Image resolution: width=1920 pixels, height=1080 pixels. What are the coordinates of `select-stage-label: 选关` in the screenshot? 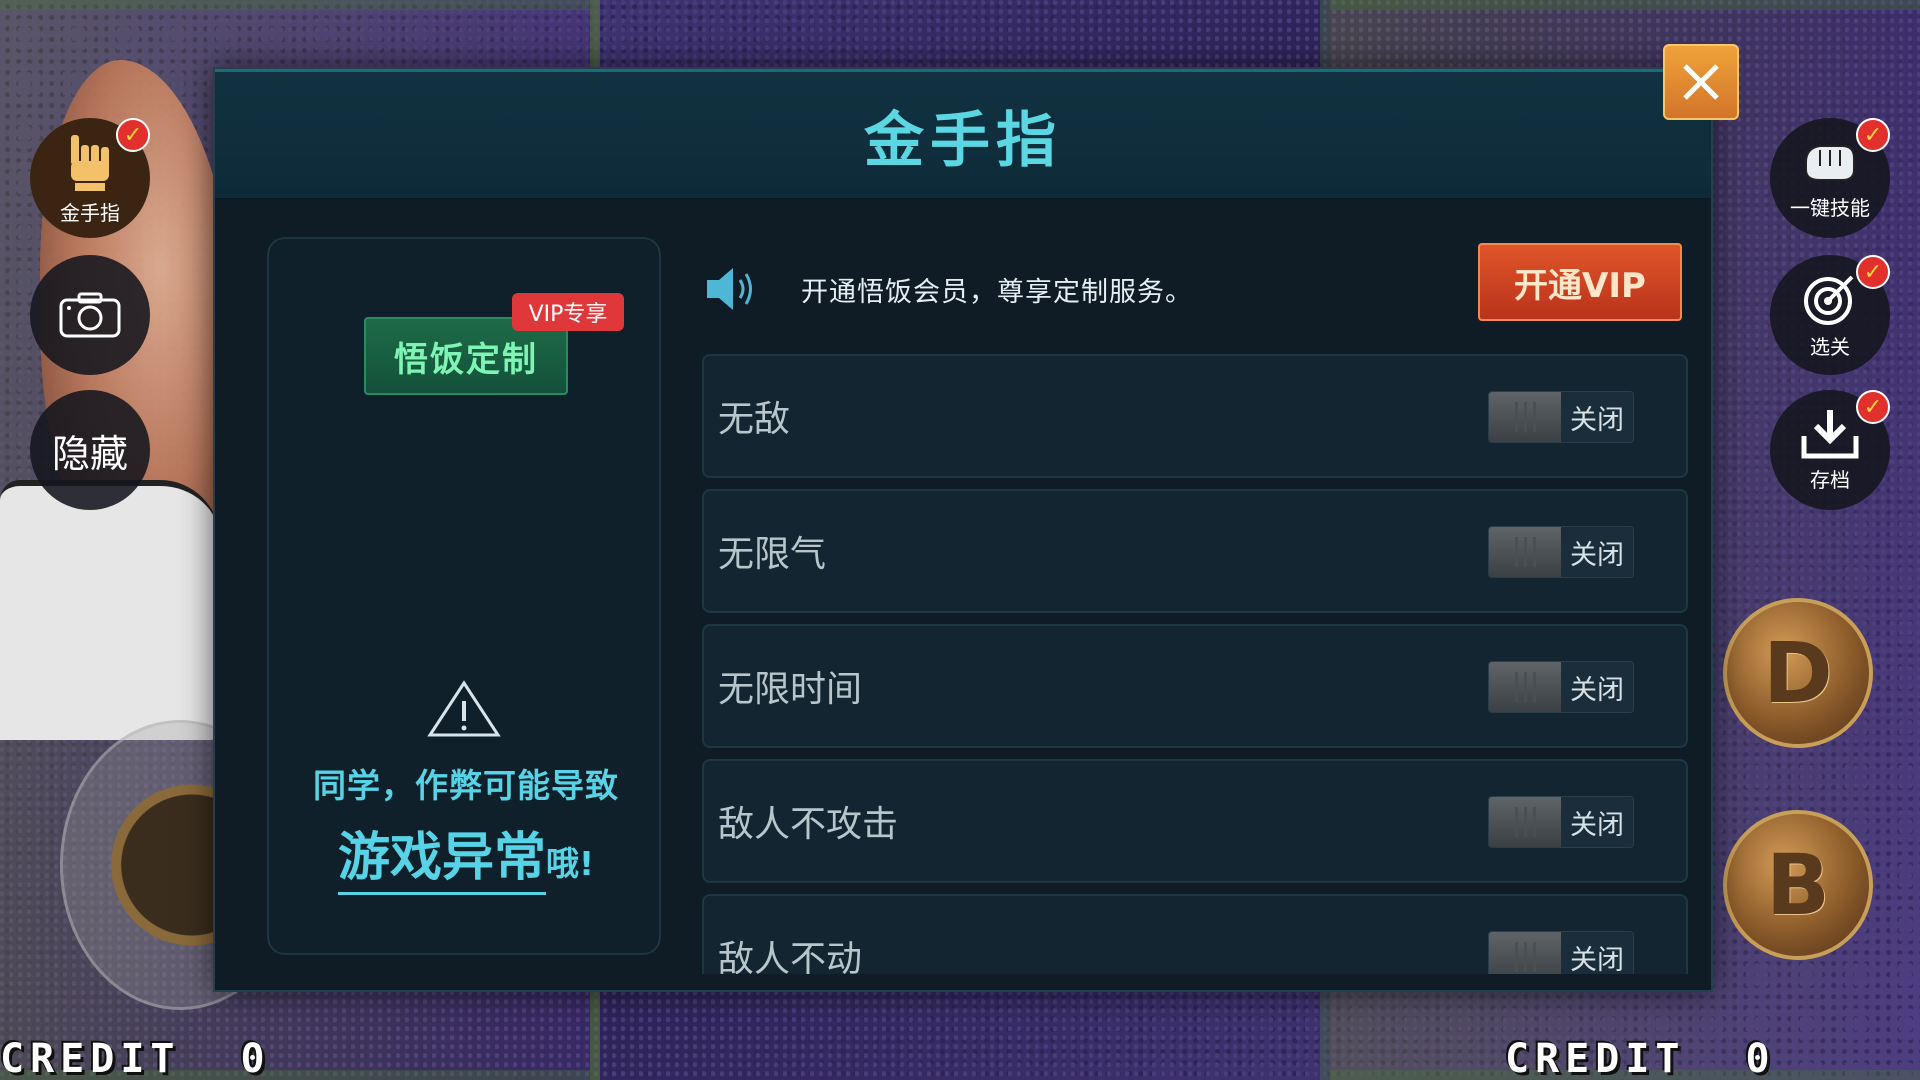 It's located at (1830, 346).